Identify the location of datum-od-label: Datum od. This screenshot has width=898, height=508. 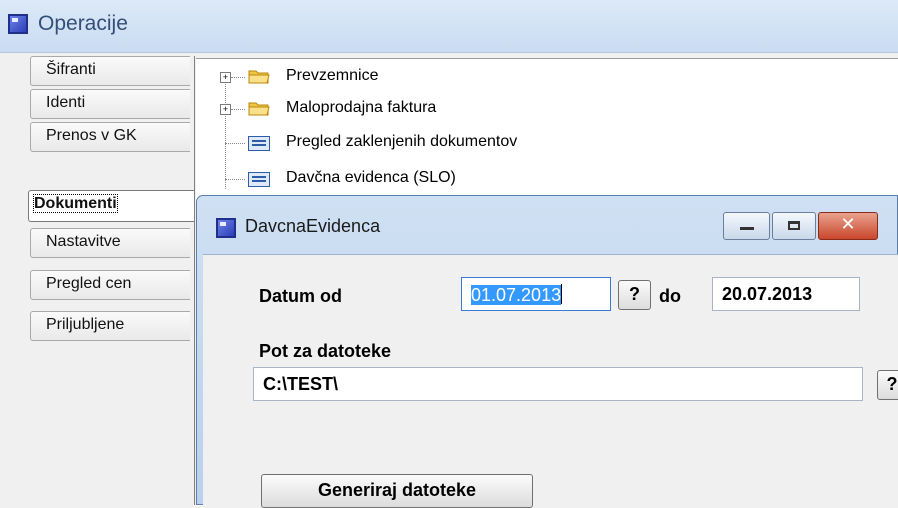
(300, 296).